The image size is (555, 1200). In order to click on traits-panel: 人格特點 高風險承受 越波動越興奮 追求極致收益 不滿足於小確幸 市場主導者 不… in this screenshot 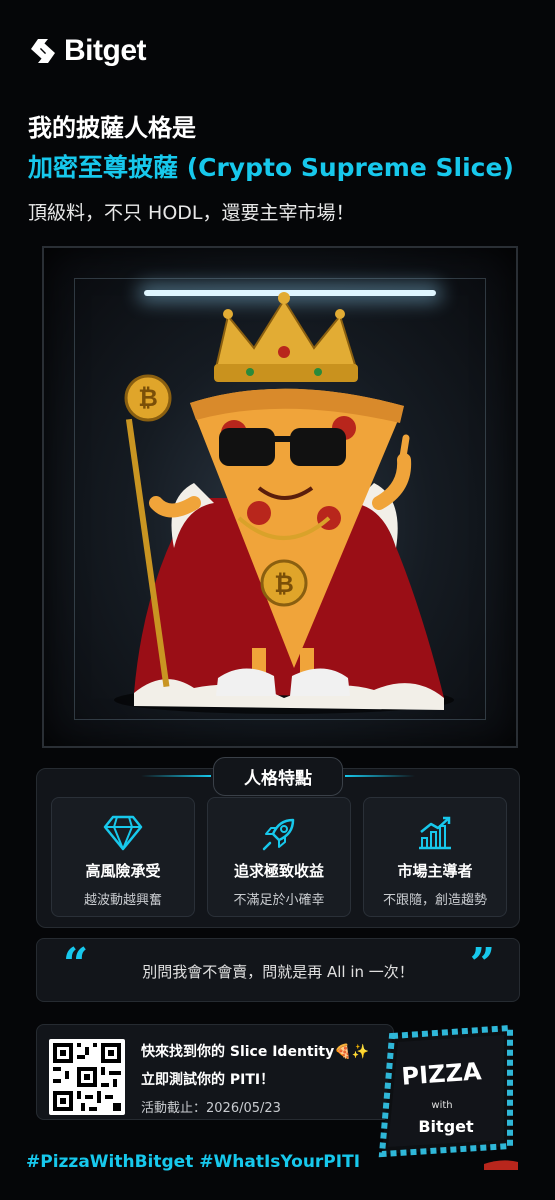, I will do `click(278, 842)`.